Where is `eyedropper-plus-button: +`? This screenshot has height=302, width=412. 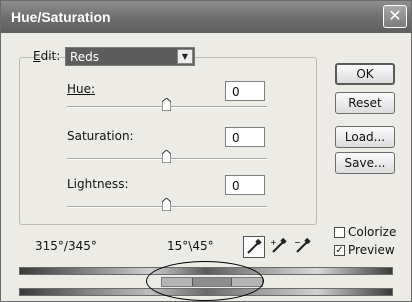
eyedropper-plus-button: + is located at coordinates (280, 247).